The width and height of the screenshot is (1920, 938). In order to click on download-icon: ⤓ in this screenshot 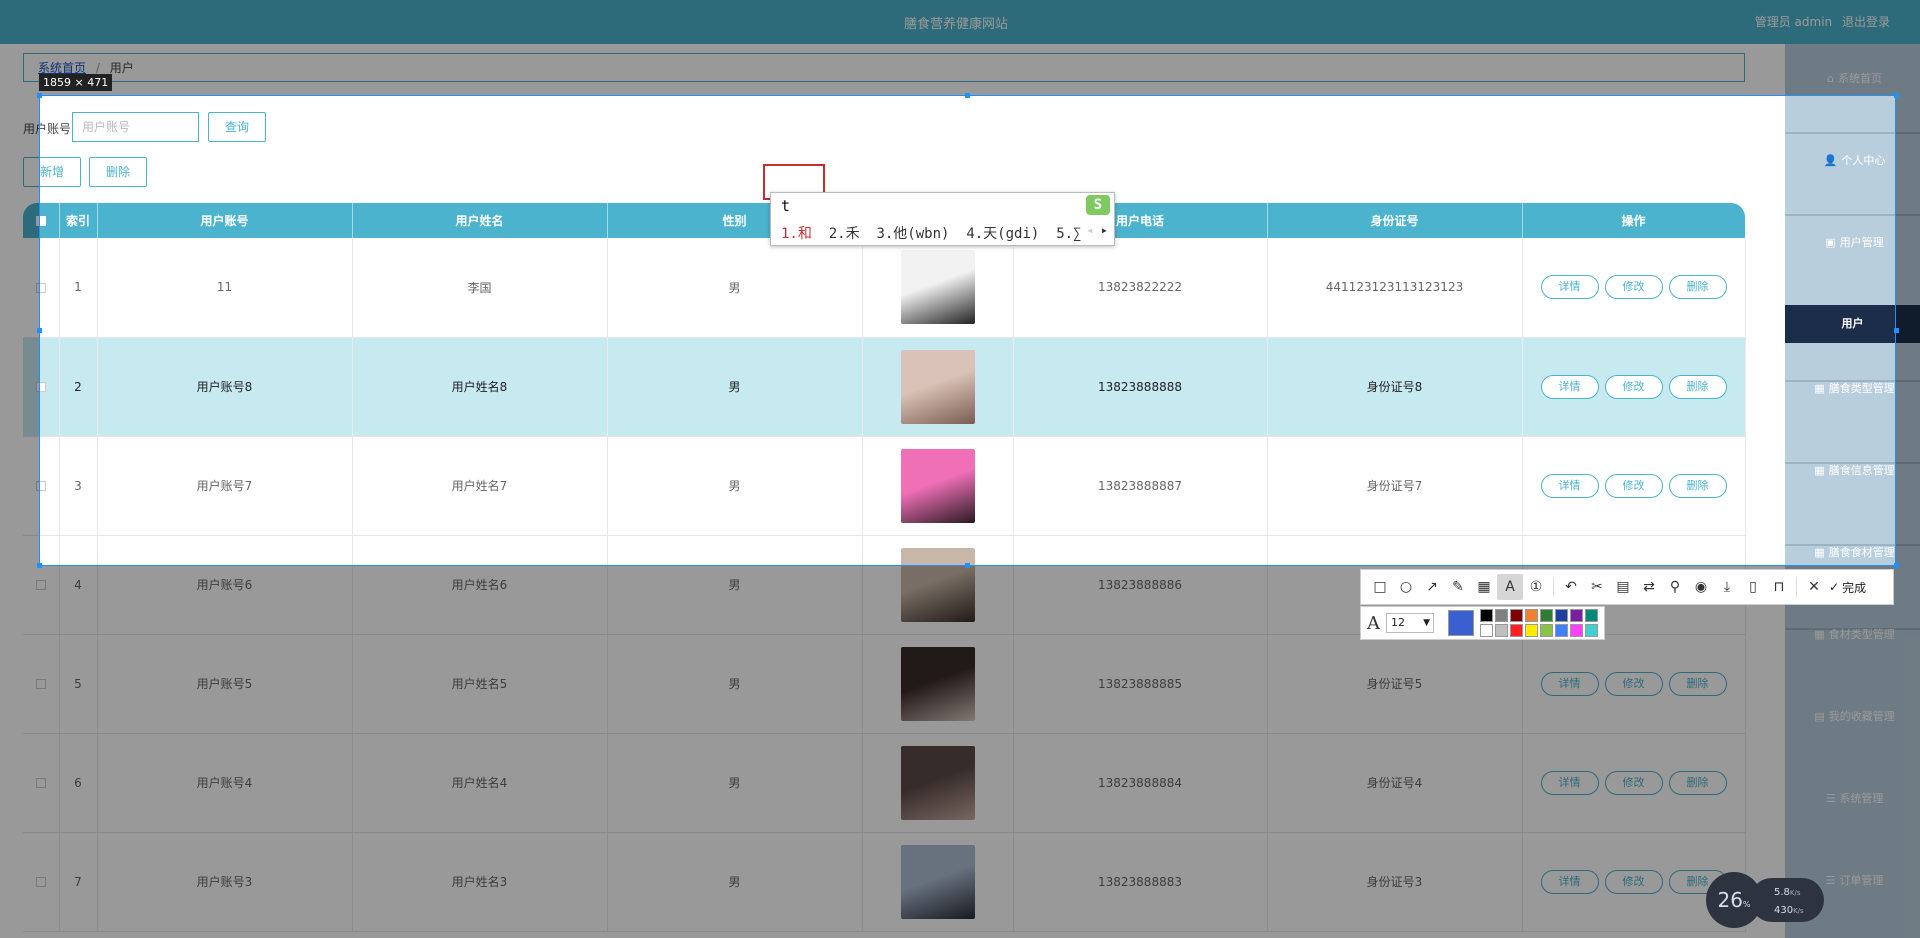, I will do `click(1727, 587)`.